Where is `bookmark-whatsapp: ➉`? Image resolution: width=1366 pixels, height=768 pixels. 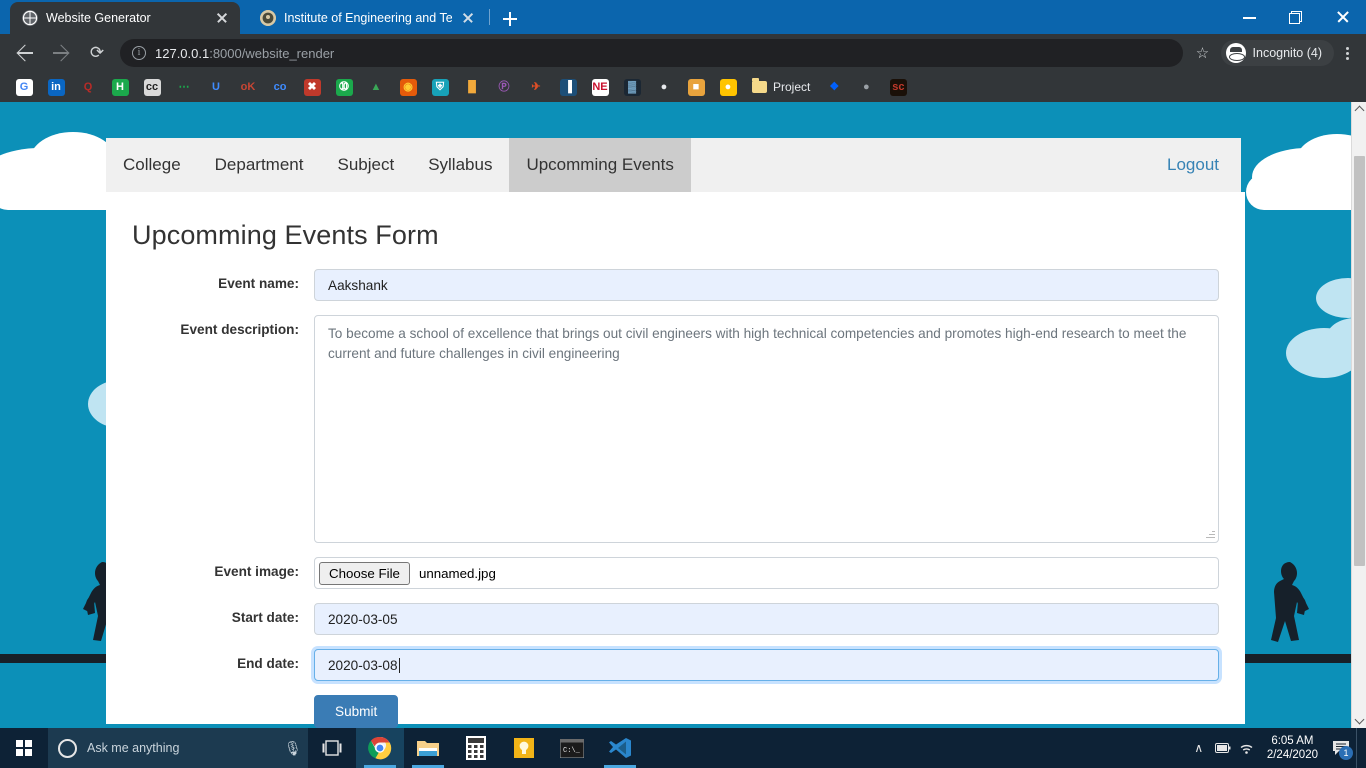 bookmark-whatsapp: ➉ is located at coordinates (344, 87).